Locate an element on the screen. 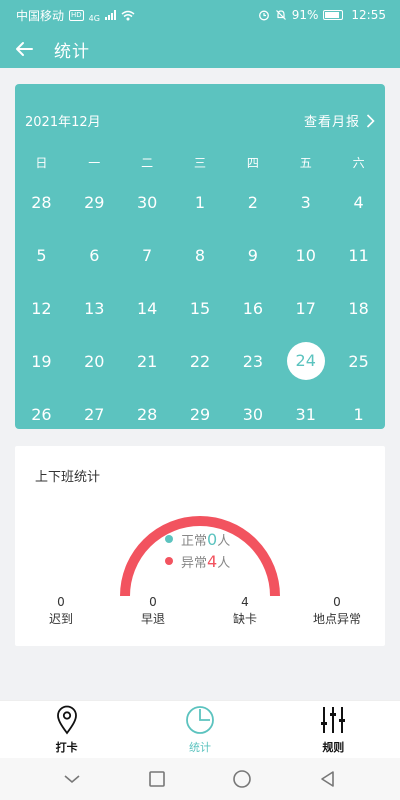  calendar-day: 1 is located at coordinates (200, 214).